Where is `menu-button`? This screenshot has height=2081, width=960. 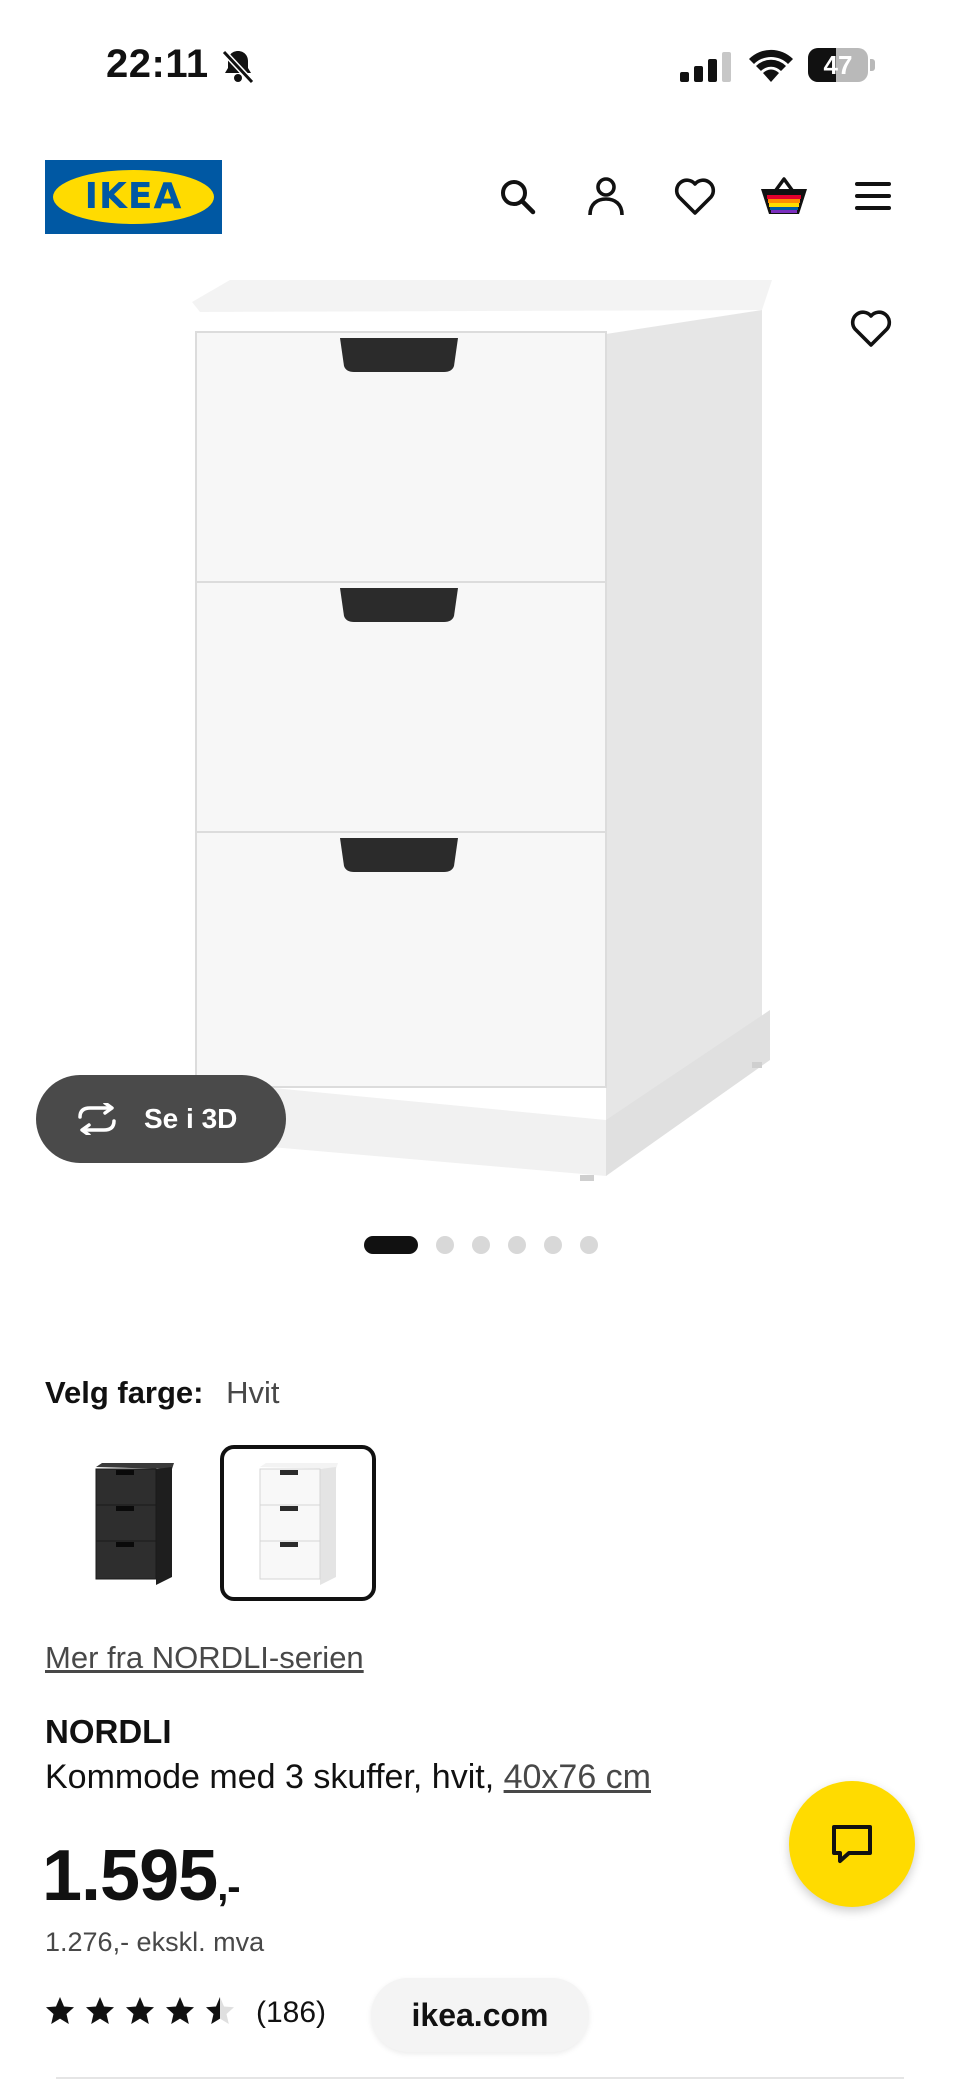 menu-button is located at coordinates (873, 196).